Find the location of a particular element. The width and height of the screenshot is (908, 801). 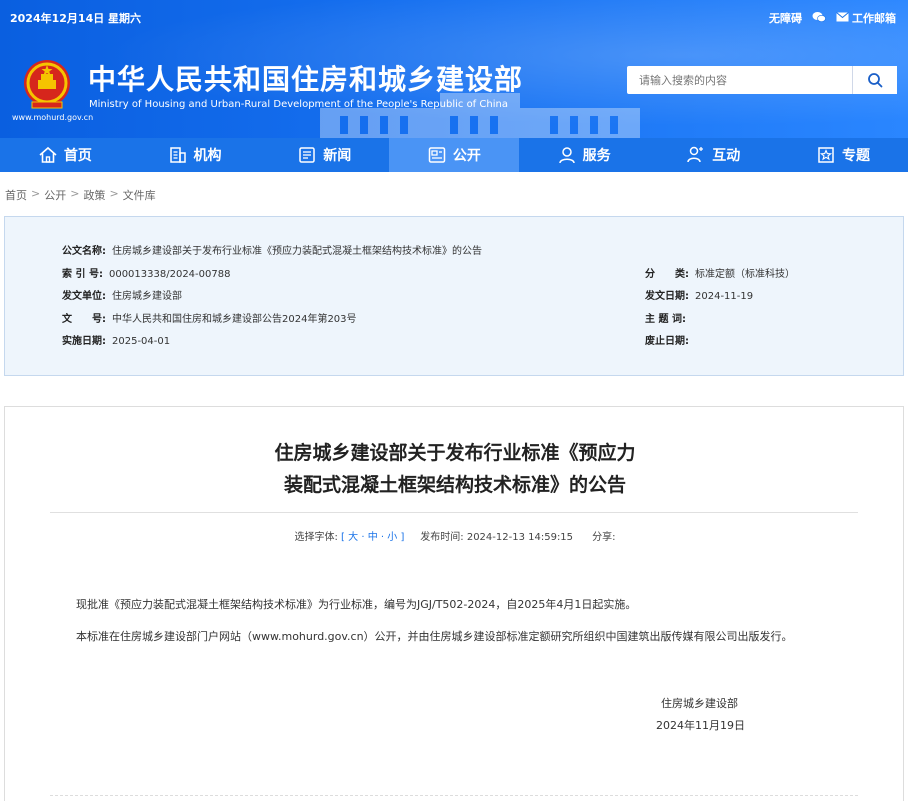

nav-item-news: 新闻 is located at coordinates (324, 155).